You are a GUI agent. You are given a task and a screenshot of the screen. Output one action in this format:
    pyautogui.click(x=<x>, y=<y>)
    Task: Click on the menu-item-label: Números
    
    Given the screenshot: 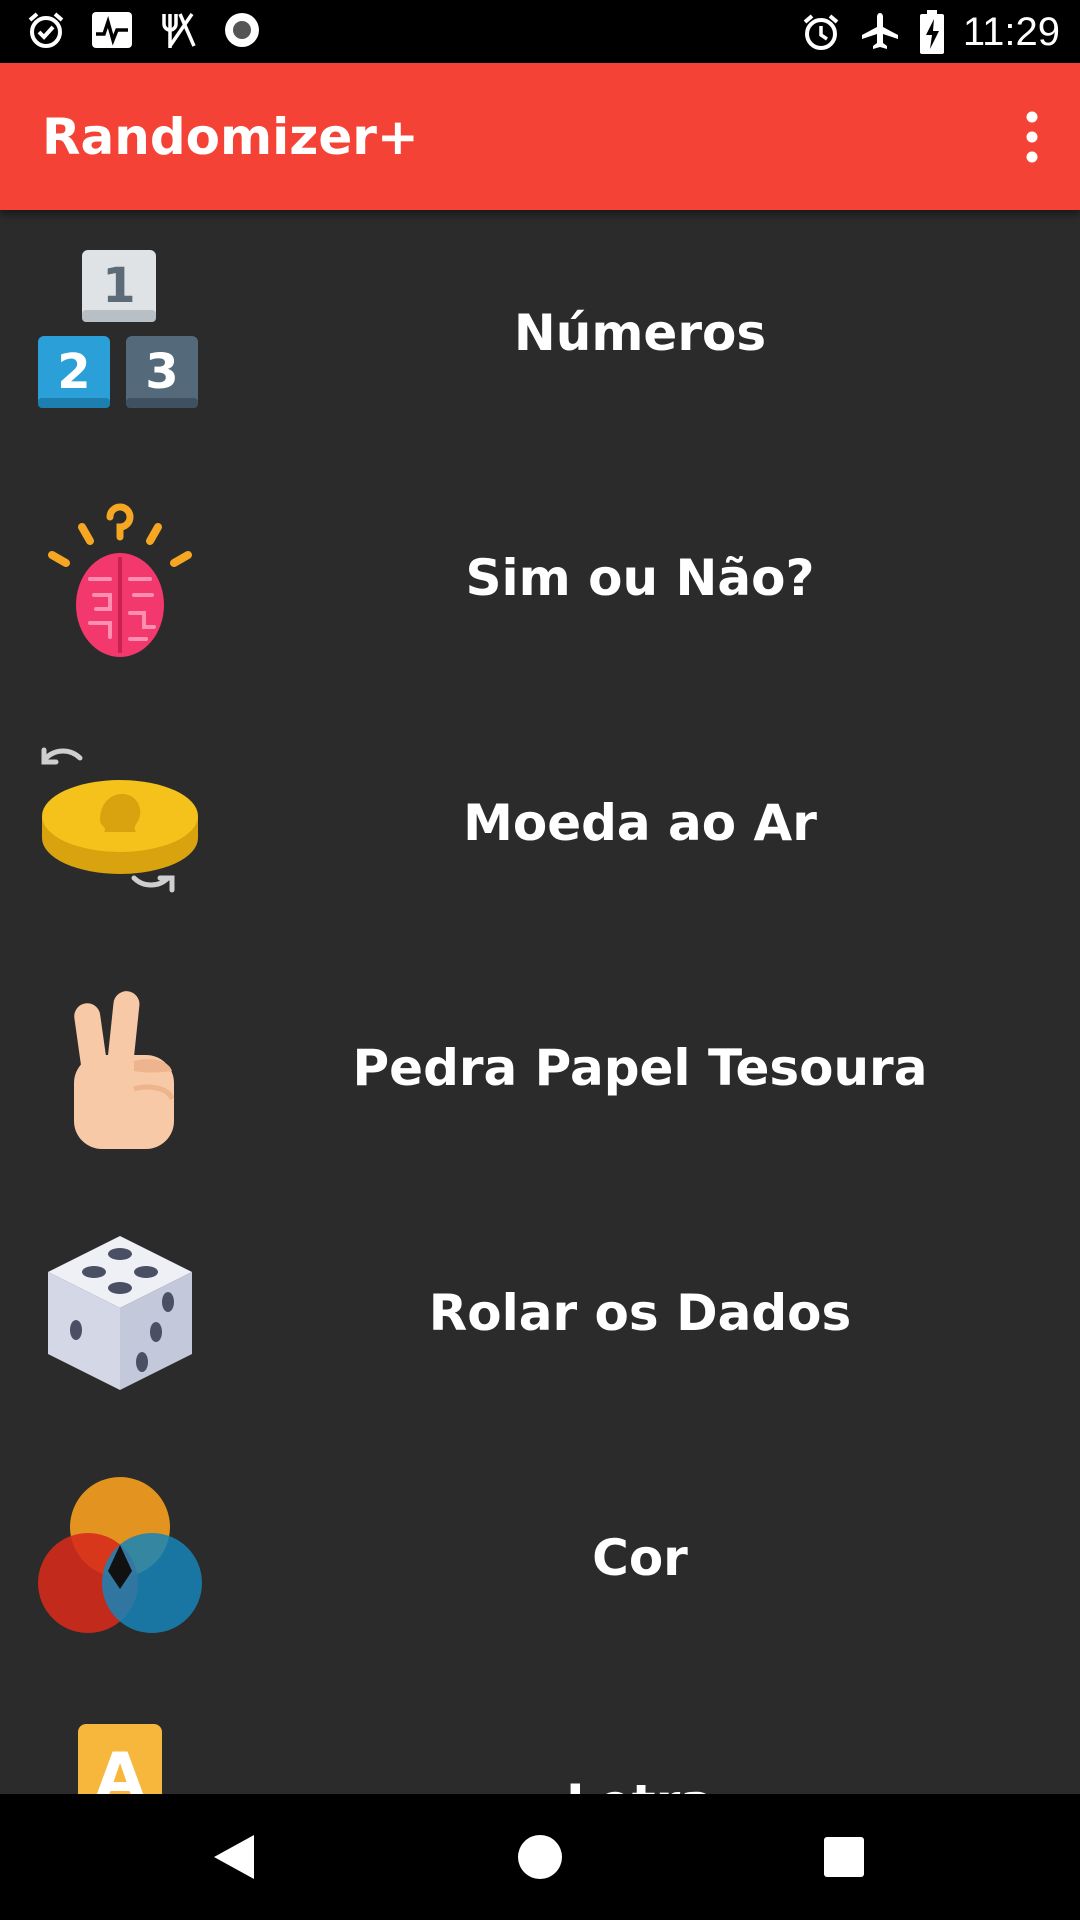 What is the action you would take?
    pyautogui.click(x=640, y=332)
    